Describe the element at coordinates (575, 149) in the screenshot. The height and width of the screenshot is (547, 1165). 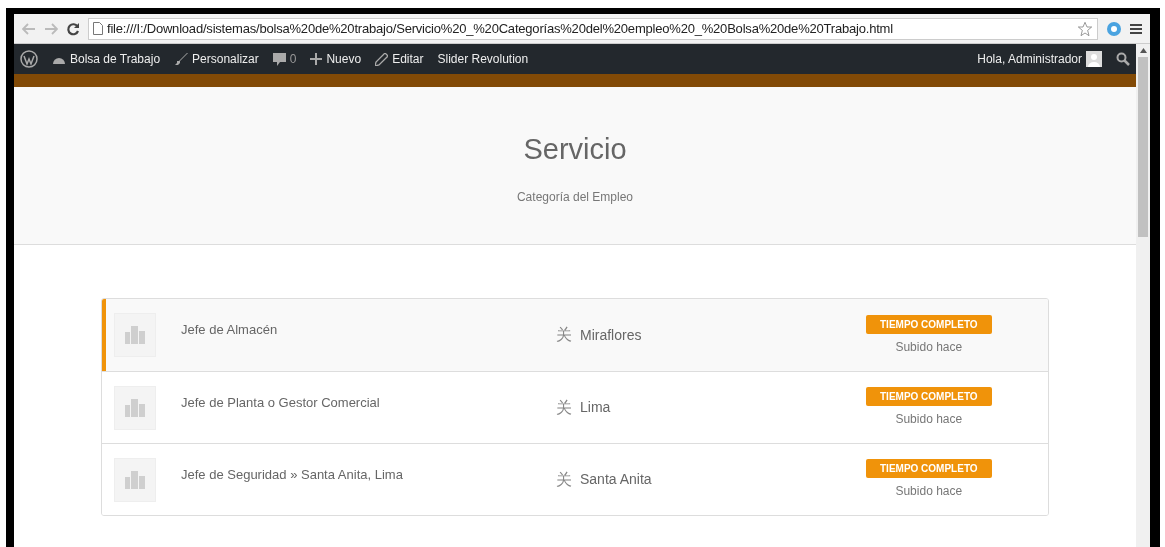
I see `page-title: Servicio` at that location.